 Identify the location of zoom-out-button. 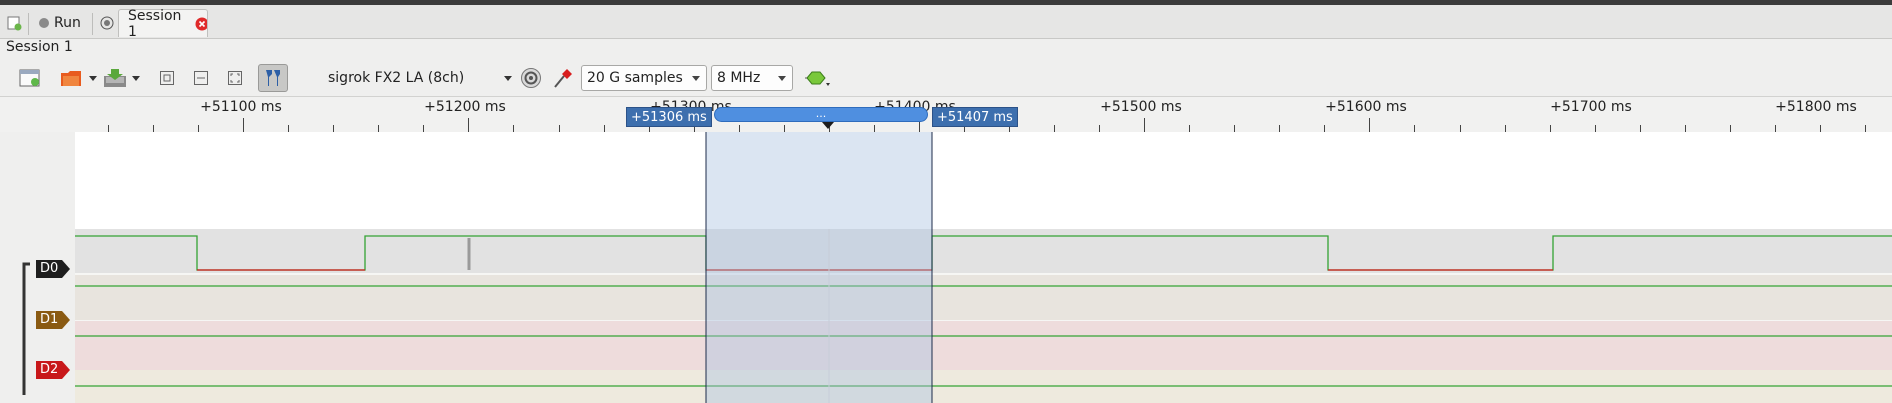
(201, 78).